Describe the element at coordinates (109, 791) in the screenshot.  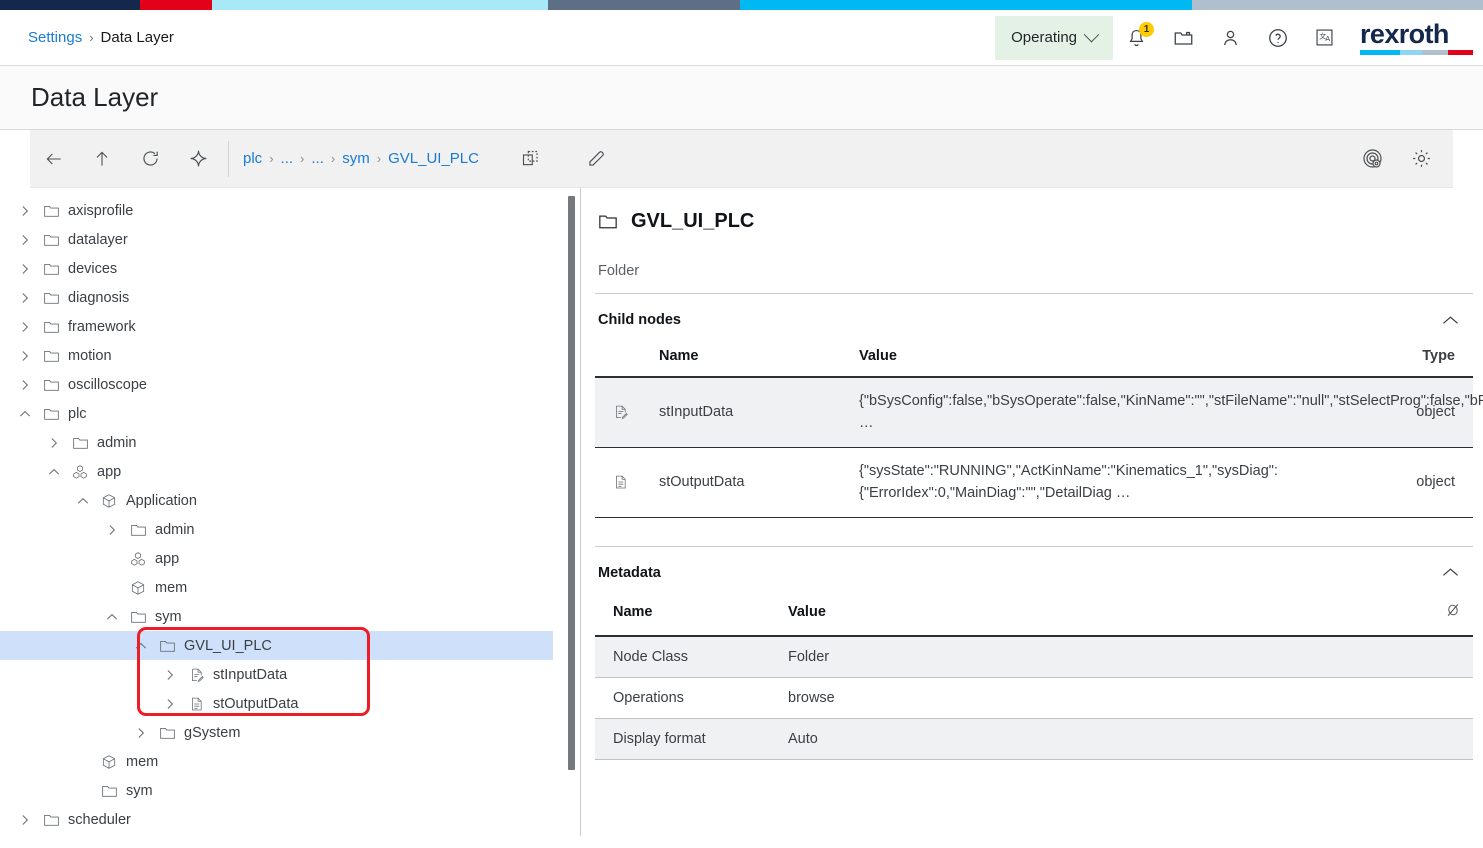
I see `tree-node-icon` at that location.